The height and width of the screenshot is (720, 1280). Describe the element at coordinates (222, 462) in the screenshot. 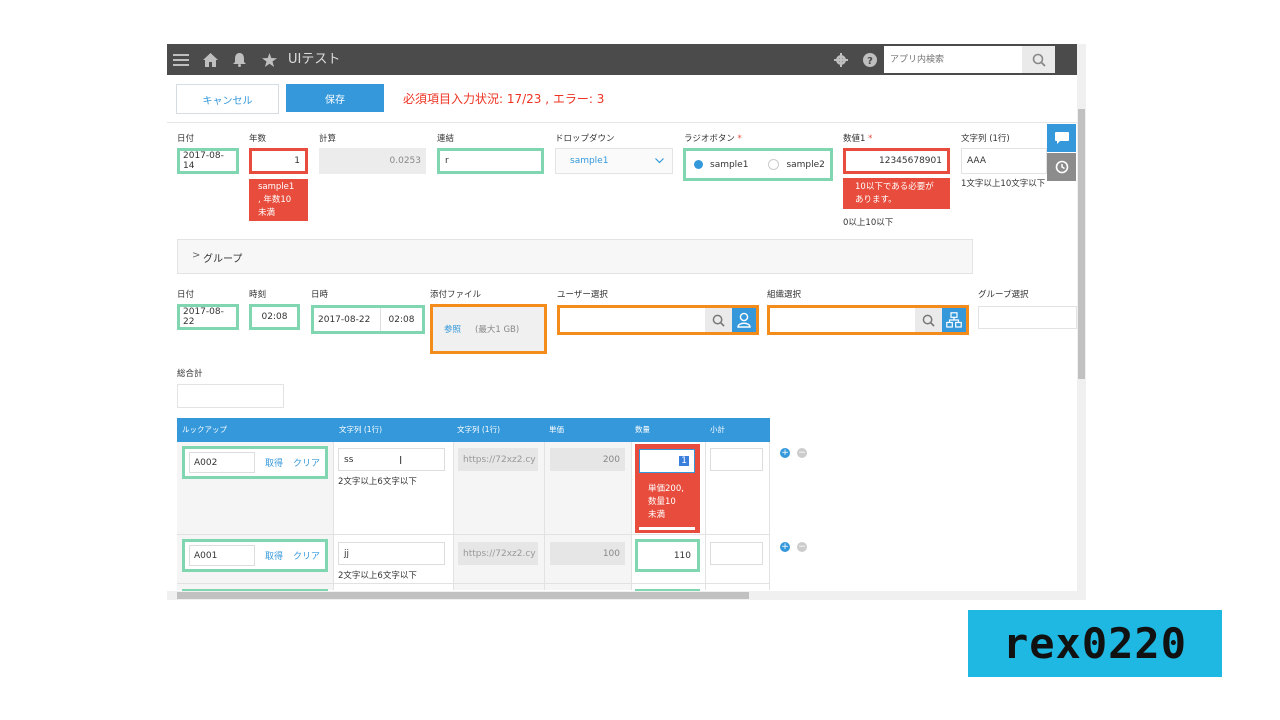

I see `lookup-input: A002` at that location.